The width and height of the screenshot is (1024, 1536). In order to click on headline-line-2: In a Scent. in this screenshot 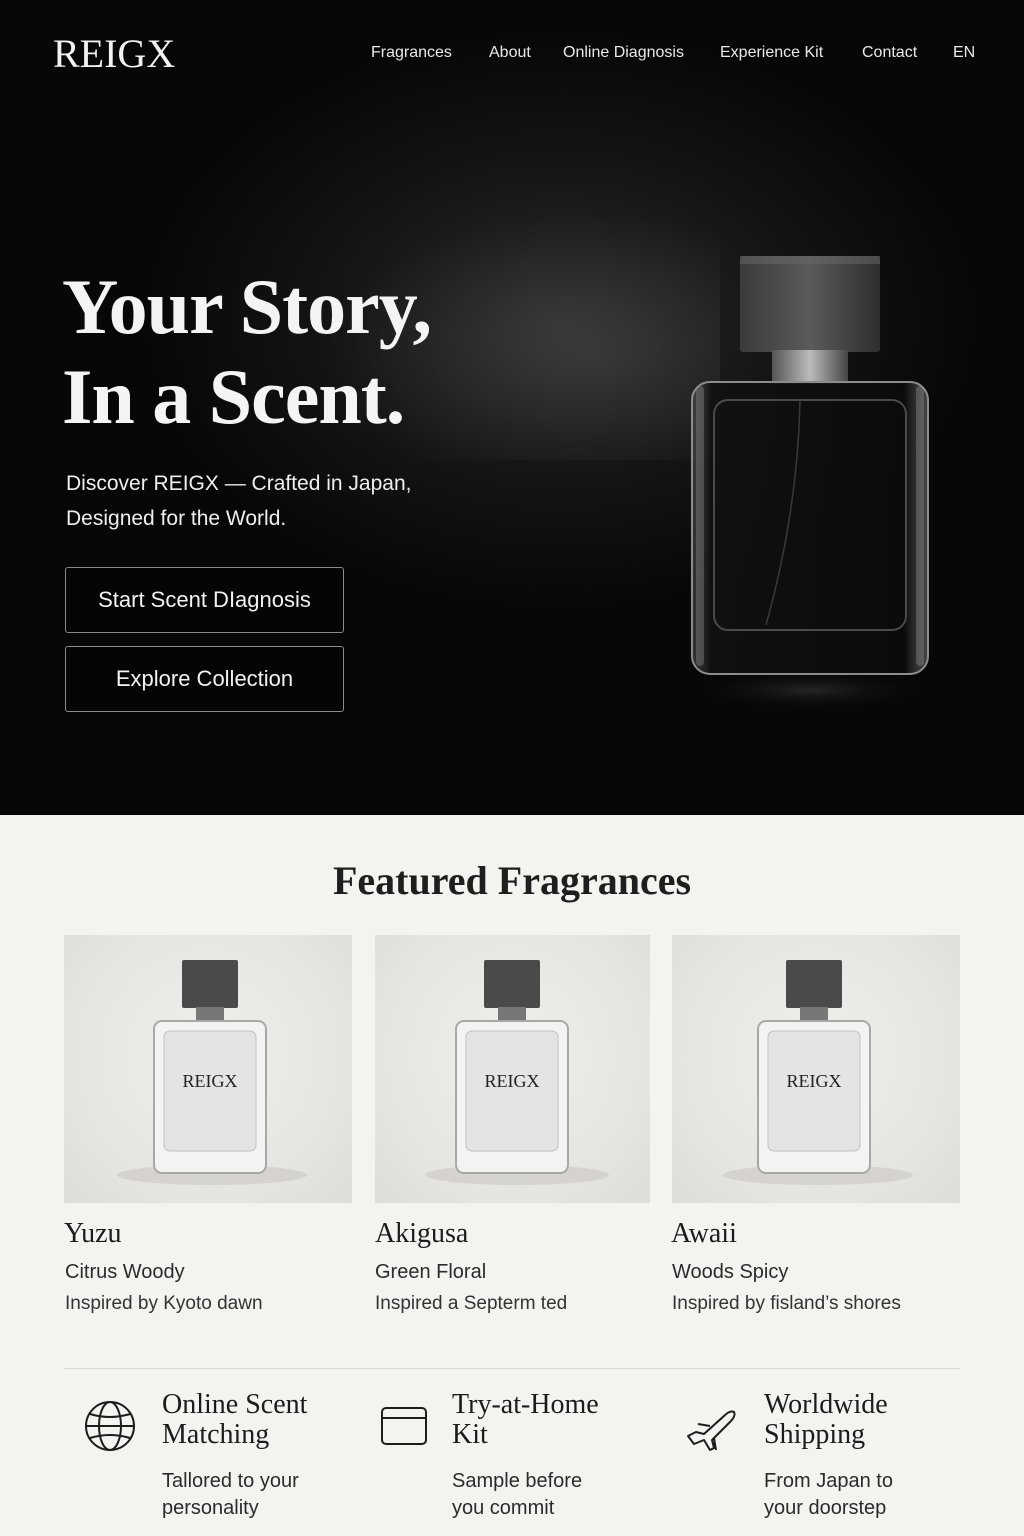, I will do `click(233, 396)`.